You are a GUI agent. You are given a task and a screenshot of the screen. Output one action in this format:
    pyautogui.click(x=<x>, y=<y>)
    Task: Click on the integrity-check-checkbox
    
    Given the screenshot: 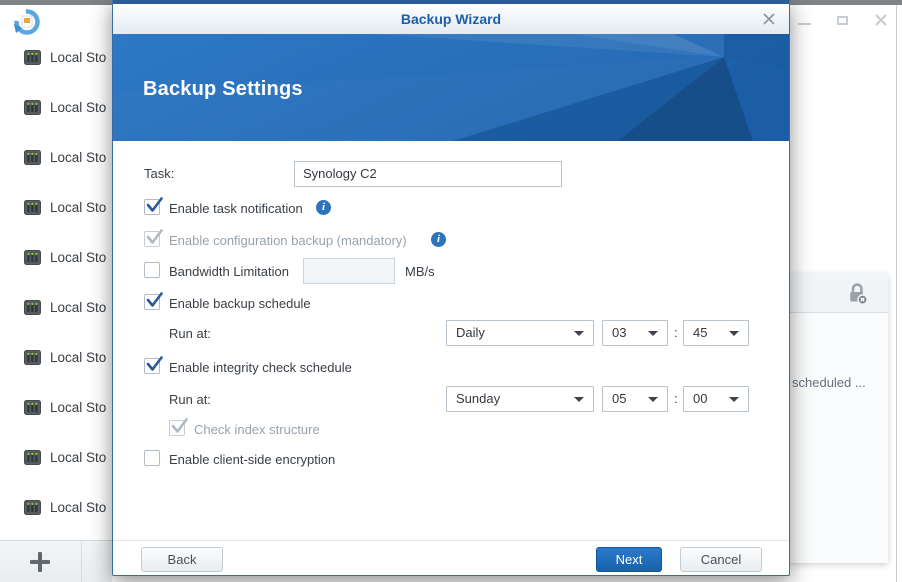 What is the action you would take?
    pyautogui.click(x=153, y=365)
    